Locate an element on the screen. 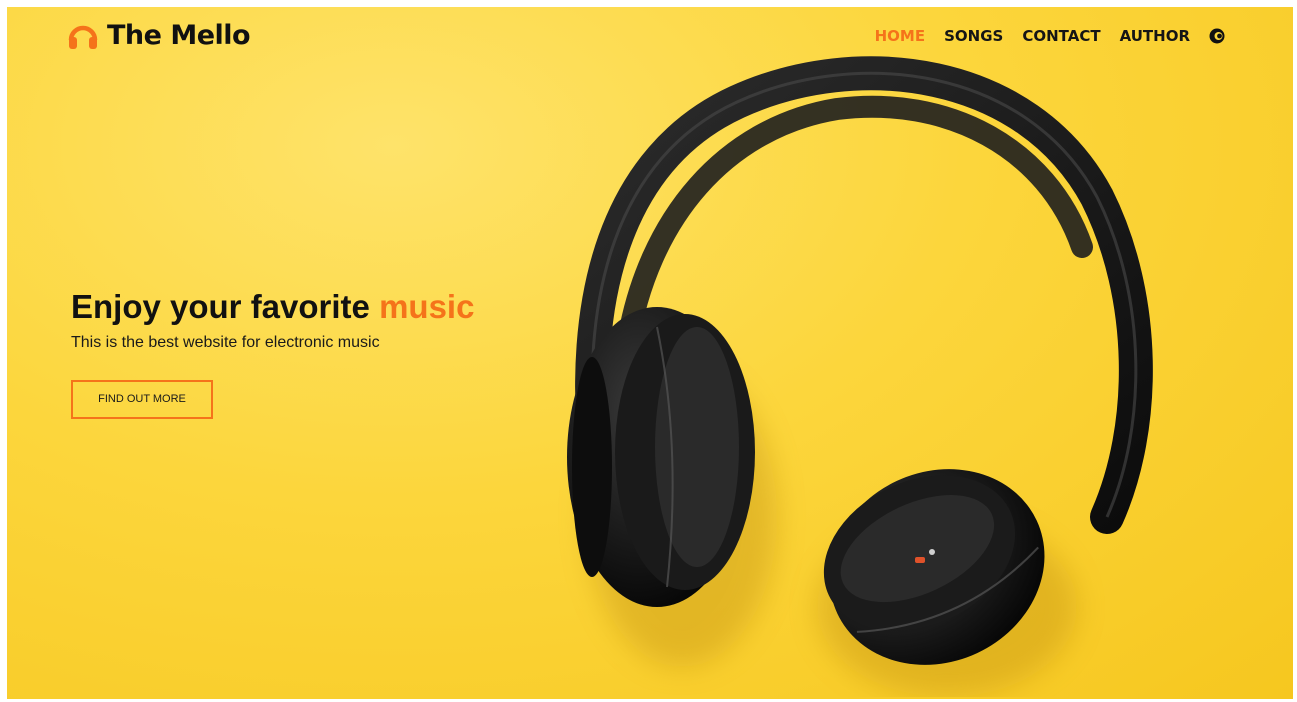  brand-logo: The Mello is located at coordinates (159, 35).